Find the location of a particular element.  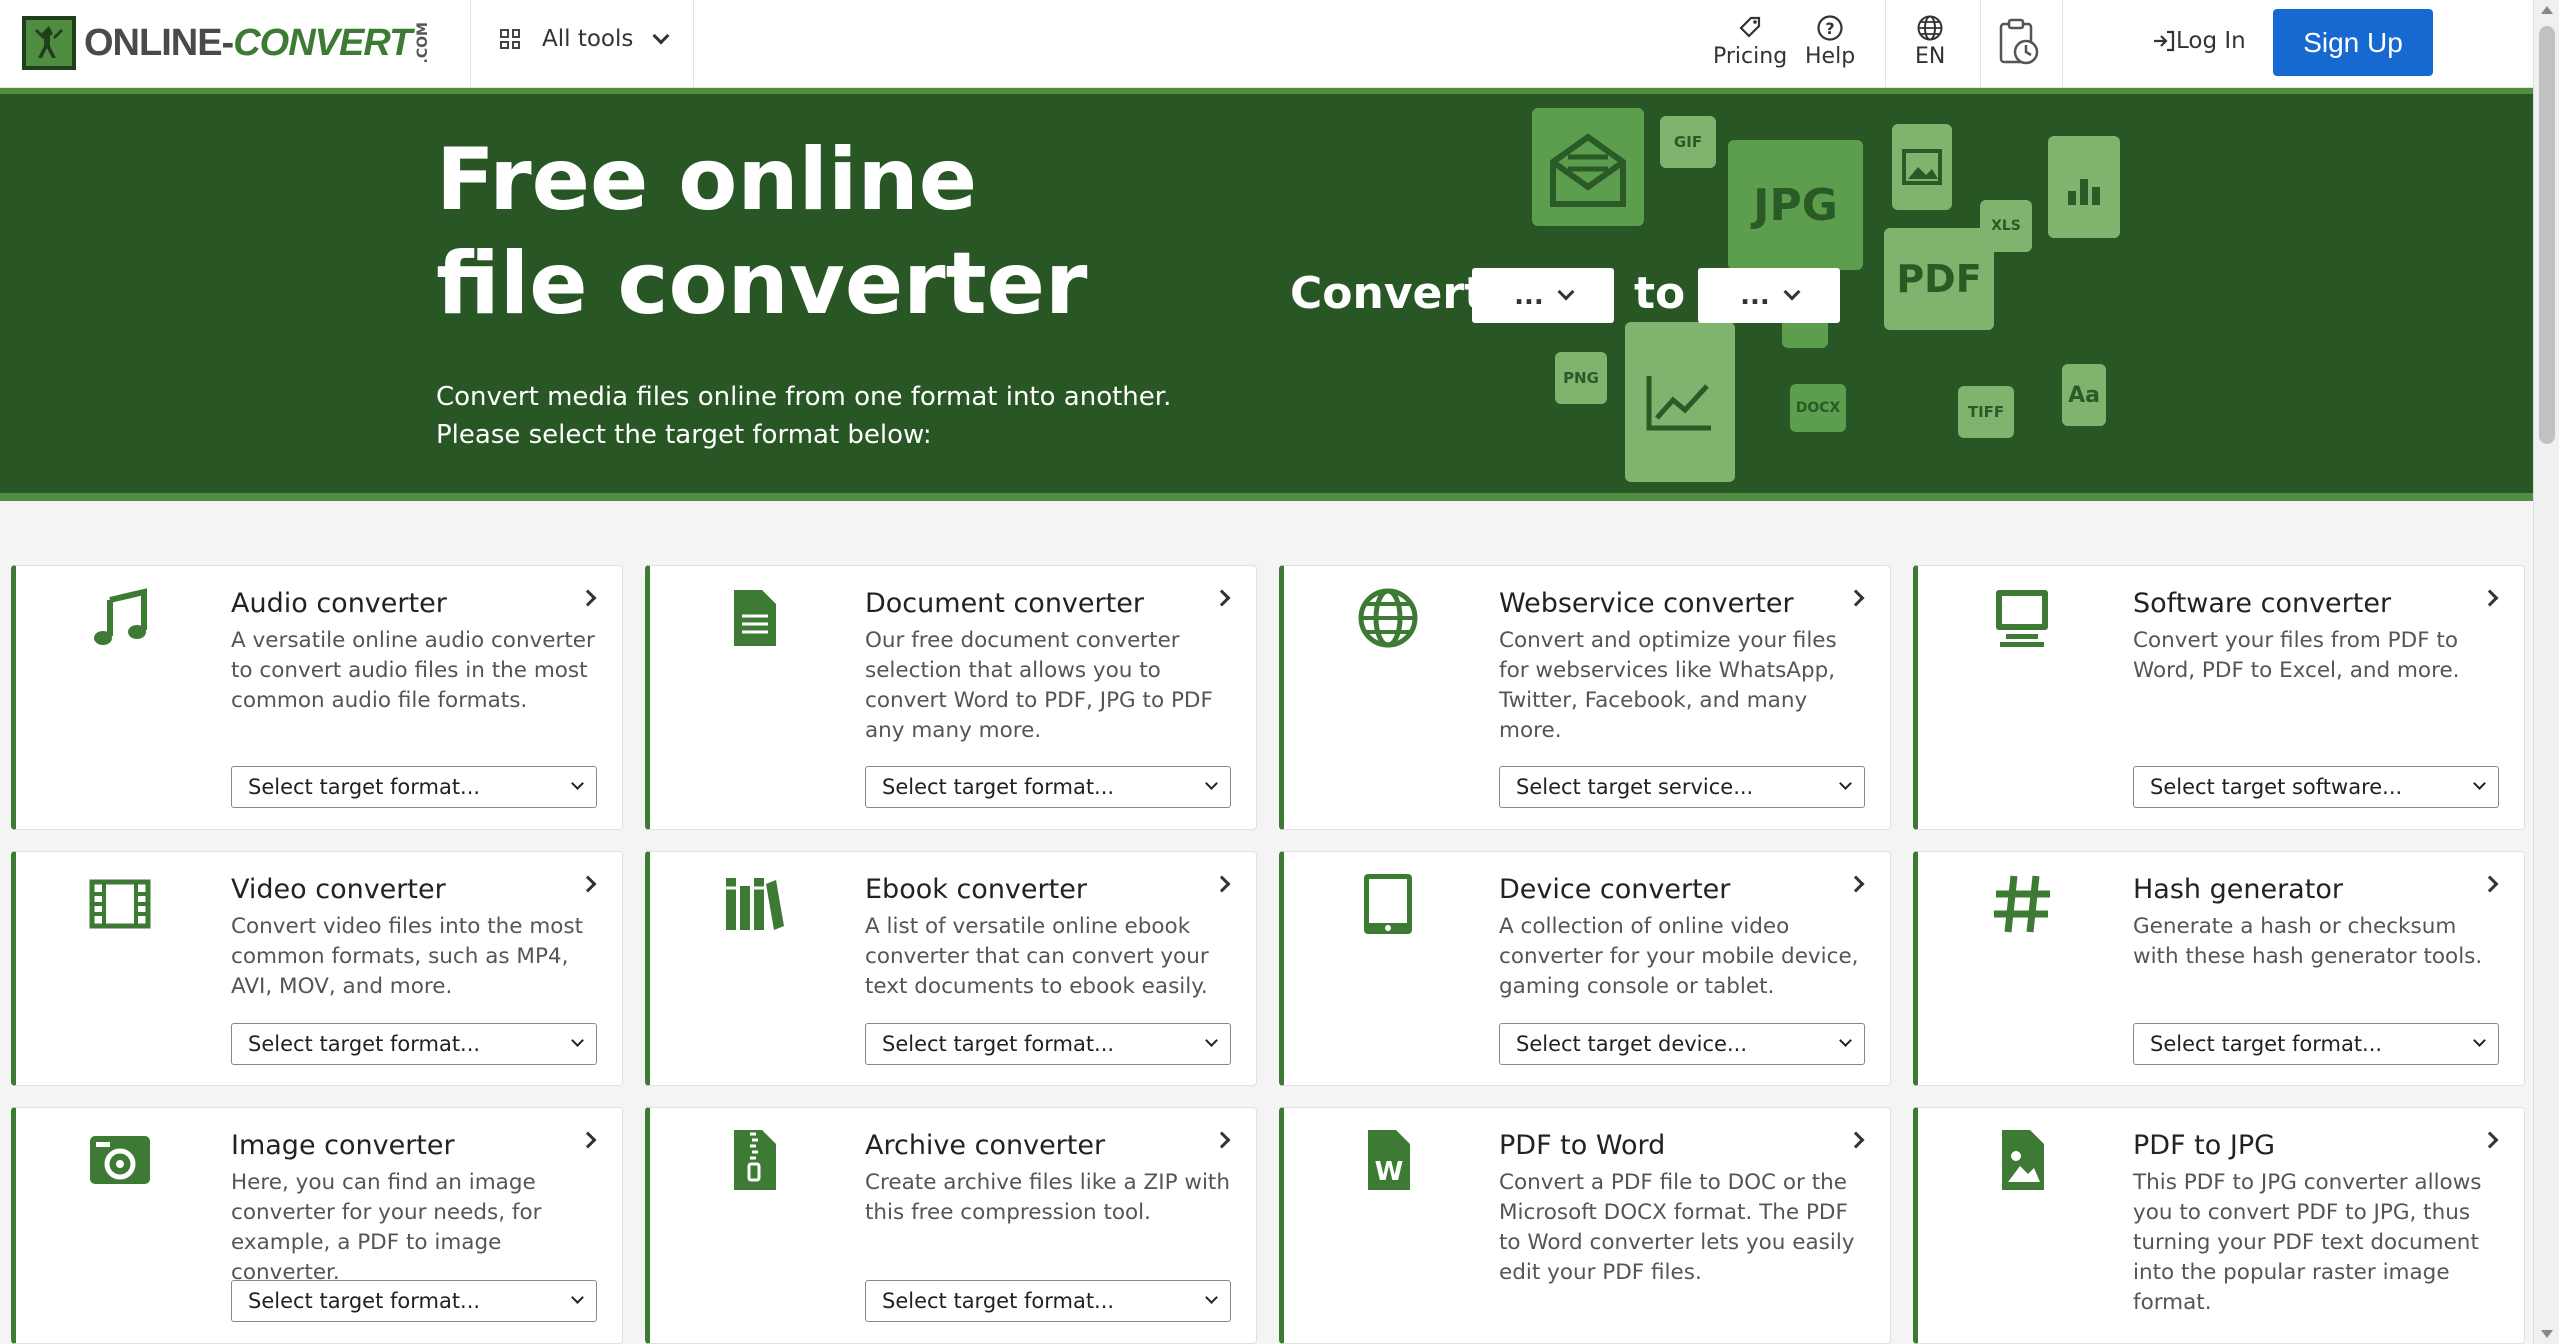

logo-domain: .COM is located at coordinates (423, 43).